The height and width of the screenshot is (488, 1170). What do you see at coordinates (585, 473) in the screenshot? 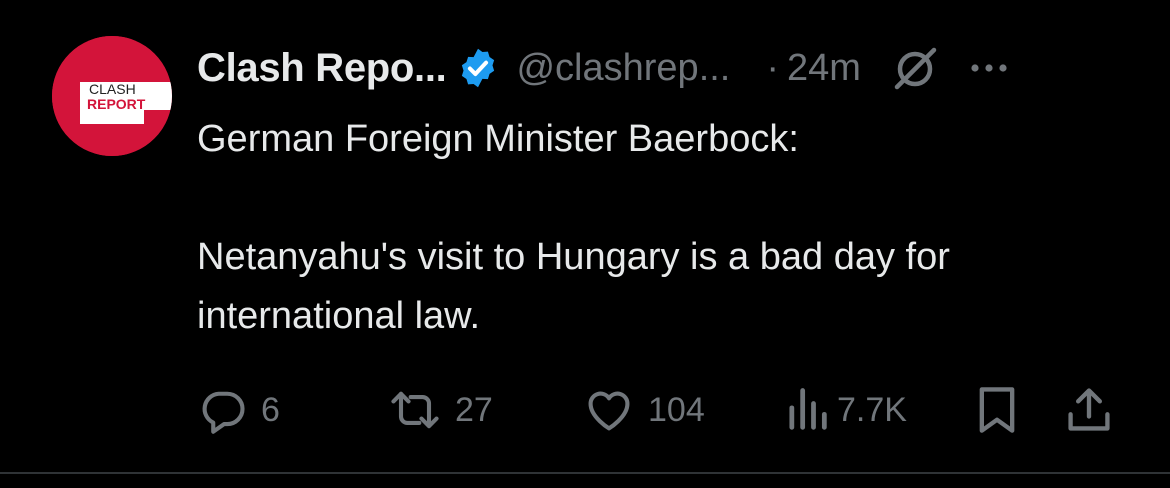
I see `divider` at bounding box center [585, 473].